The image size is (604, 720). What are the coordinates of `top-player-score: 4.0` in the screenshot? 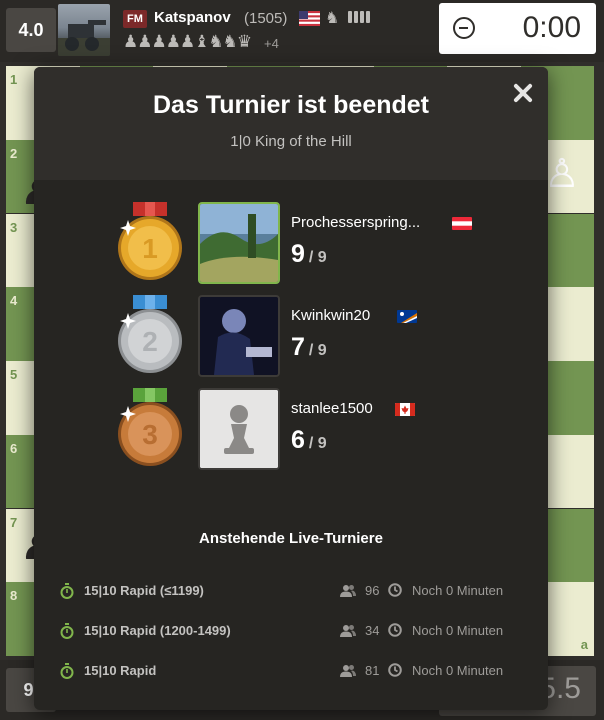 It's located at (31, 30).